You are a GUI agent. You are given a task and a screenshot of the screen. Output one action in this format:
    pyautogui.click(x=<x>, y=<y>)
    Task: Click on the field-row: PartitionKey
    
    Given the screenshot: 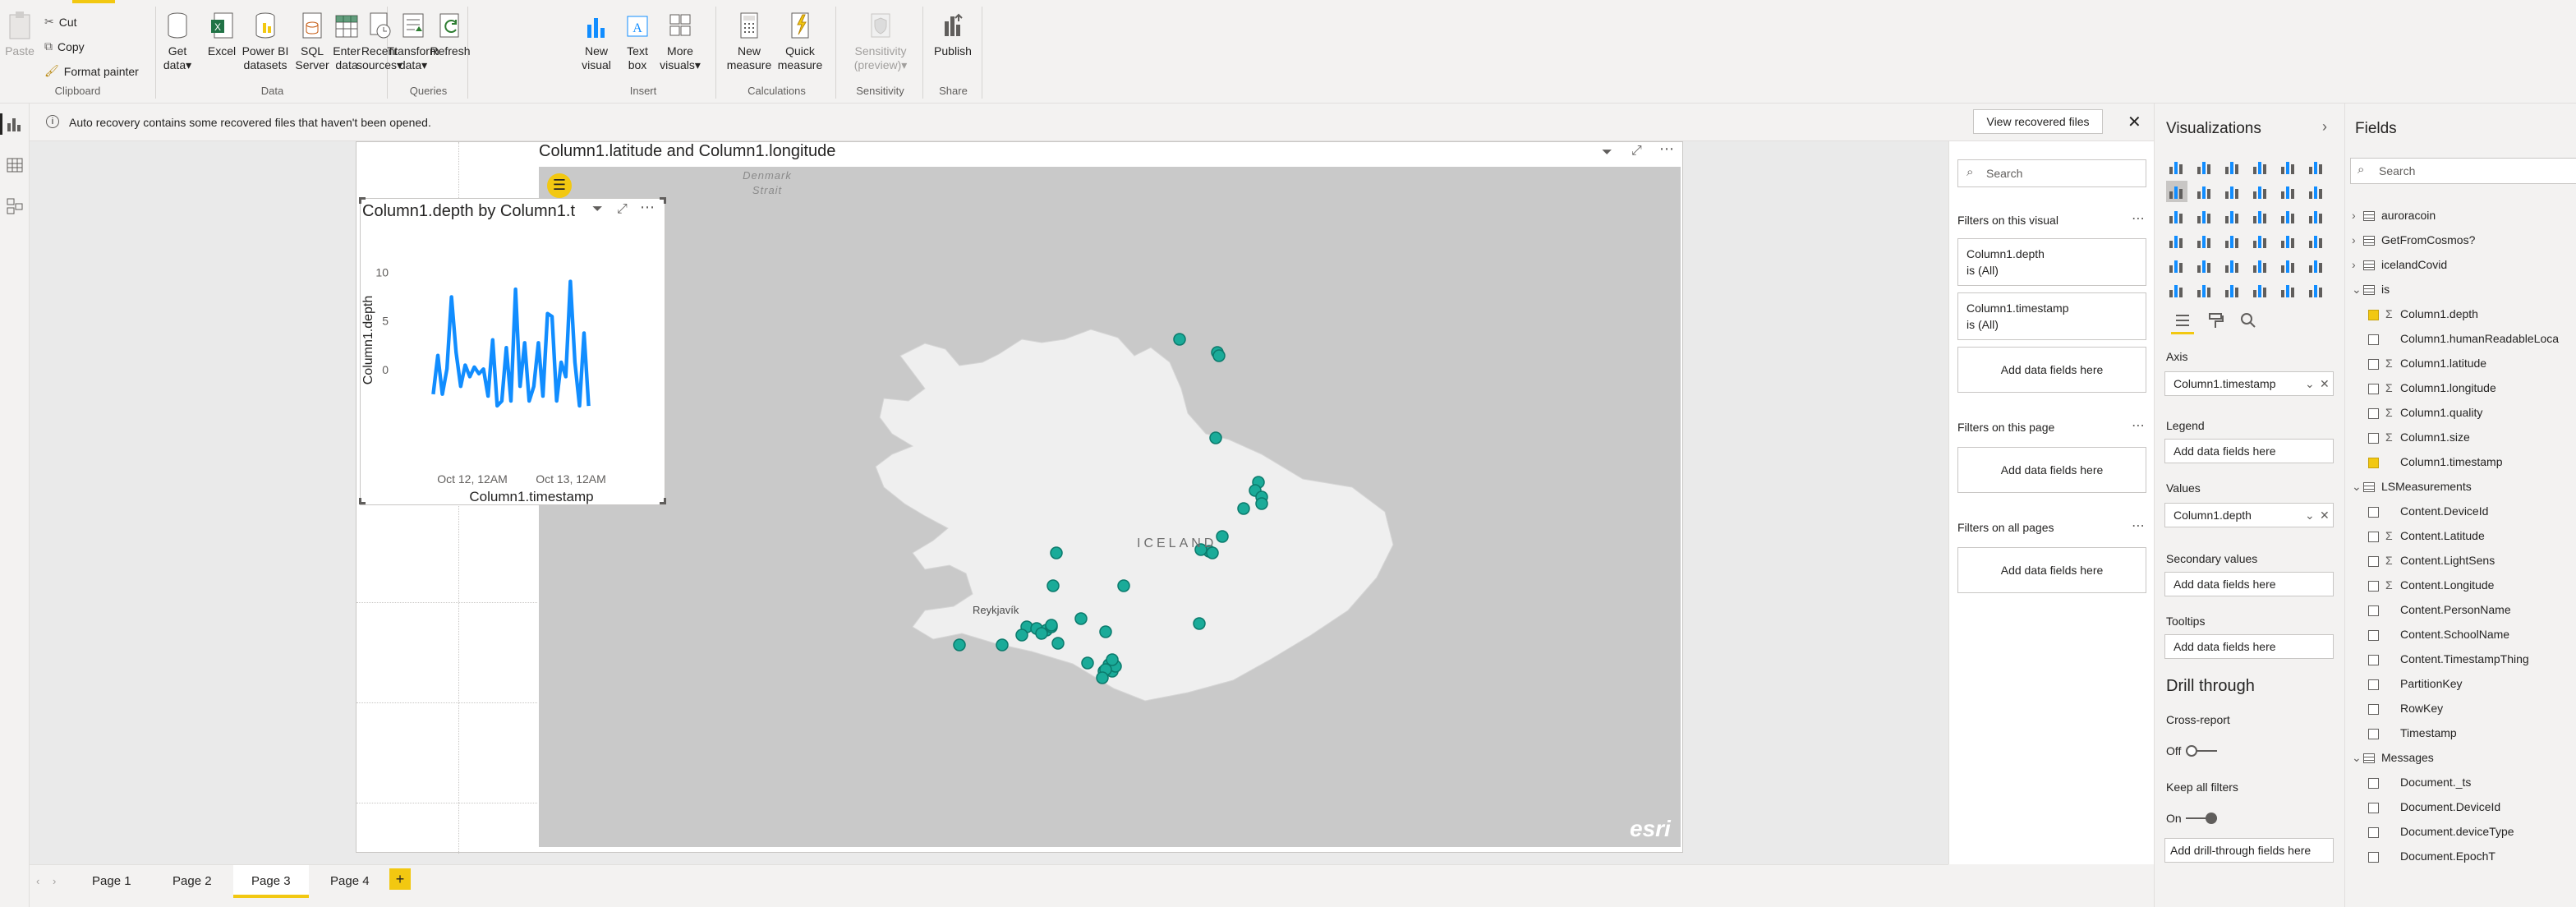 What is the action you would take?
    pyautogui.click(x=2415, y=683)
    